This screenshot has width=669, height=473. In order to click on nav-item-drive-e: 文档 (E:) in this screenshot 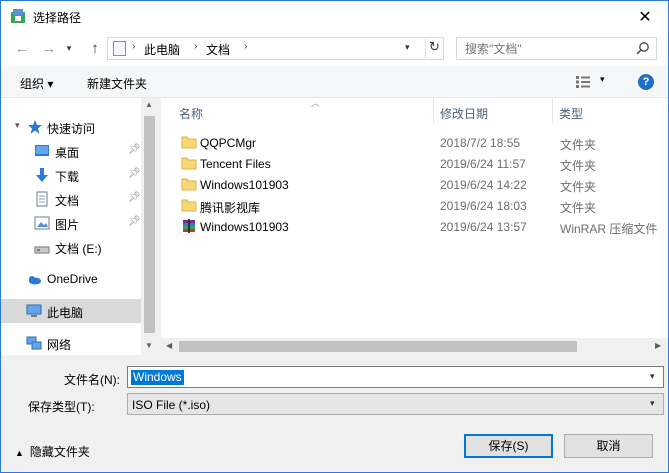, I will do `click(71, 247)`.